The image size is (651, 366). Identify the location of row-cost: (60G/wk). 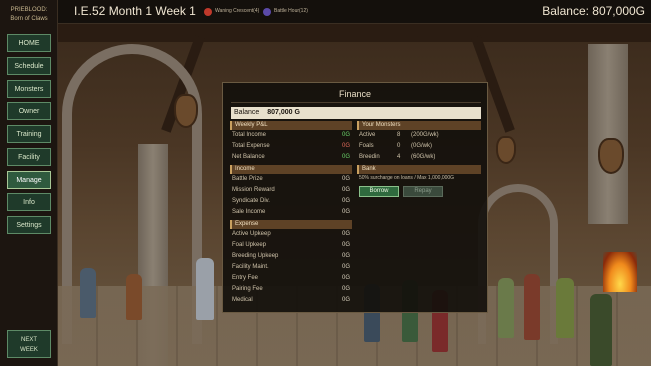
(423, 157).